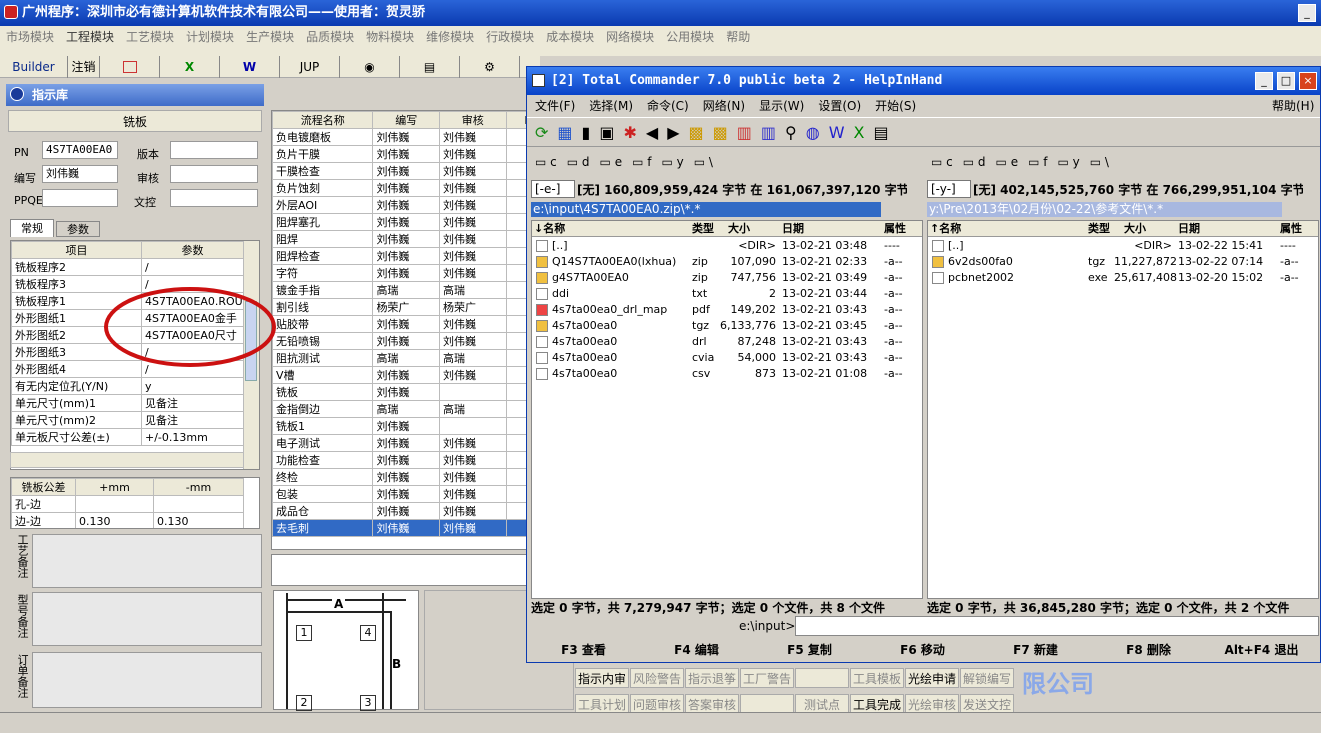  Describe the element at coordinates (932, 678) in the screenshot. I see `bottom-button-row1-6: 光绘申请` at that location.